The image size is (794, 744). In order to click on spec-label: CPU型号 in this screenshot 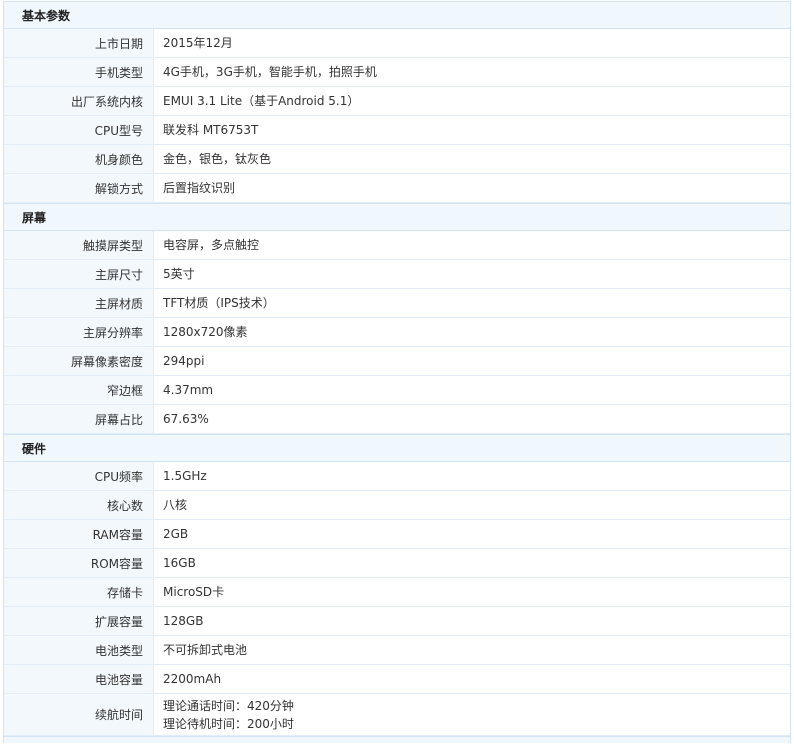, I will do `click(79, 130)`.